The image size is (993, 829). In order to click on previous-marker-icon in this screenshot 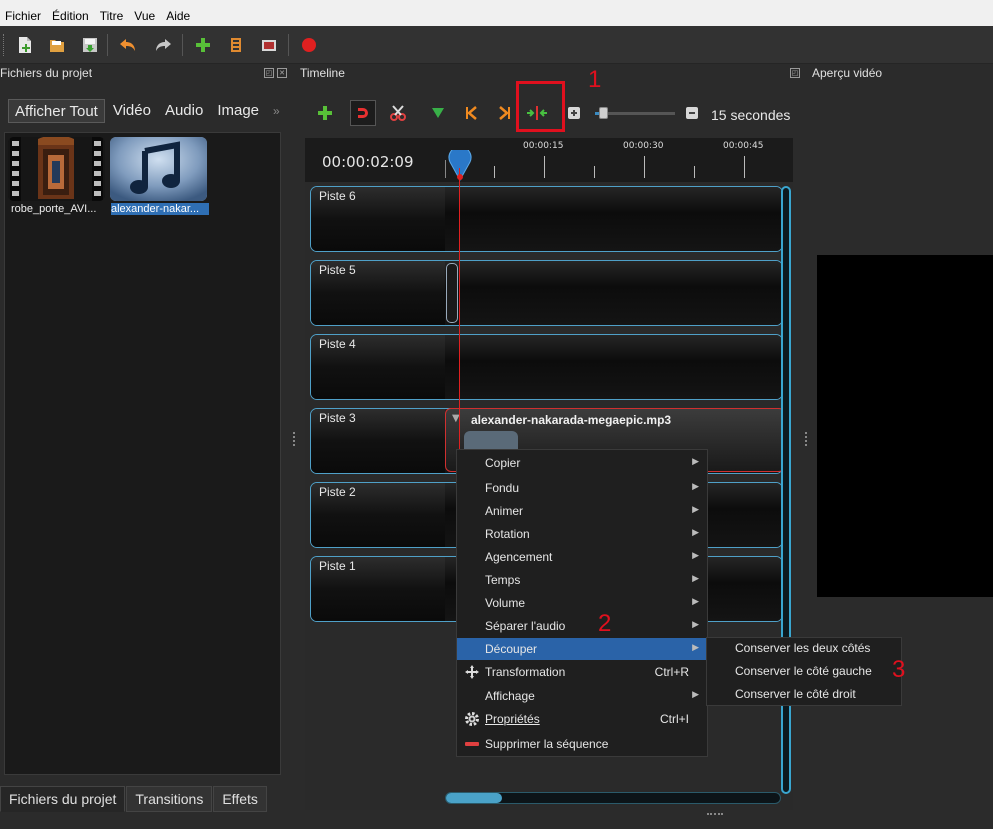, I will do `click(471, 113)`.